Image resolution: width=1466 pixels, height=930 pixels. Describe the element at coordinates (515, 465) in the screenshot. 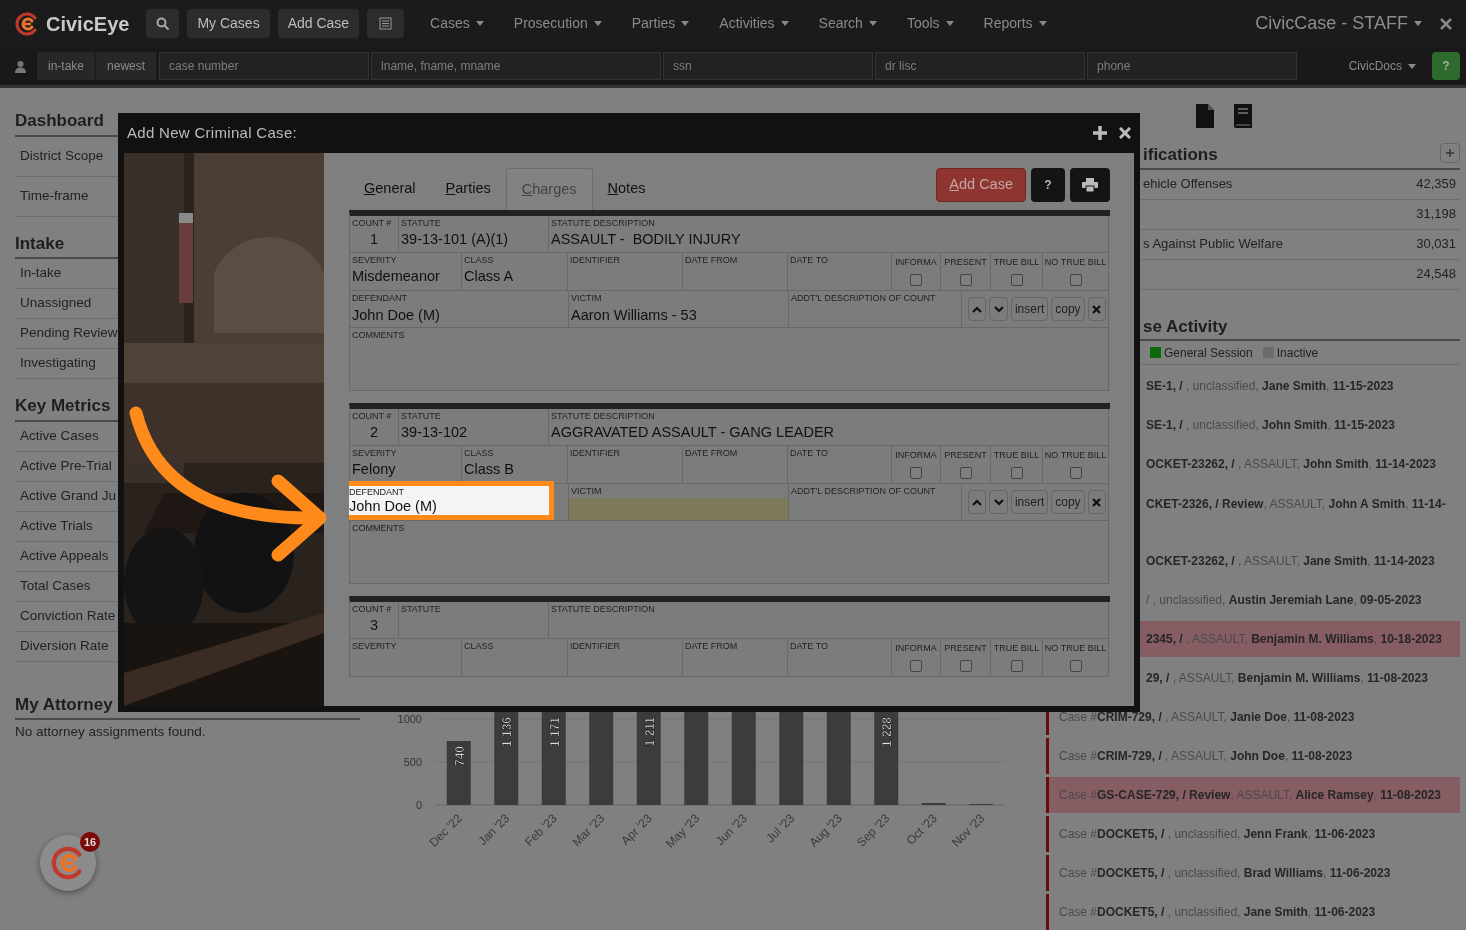

I see `form-field: CLASS Class B` at that location.